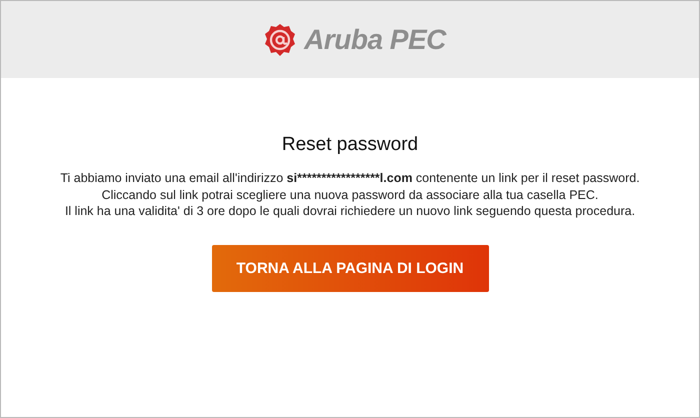 This screenshot has width=700, height=418. Describe the element at coordinates (350, 194) in the screenshot. I see `message-line: Cliccando sul link potrai scegliere una nuova password da associare alla tua casella PEC.` at that location.